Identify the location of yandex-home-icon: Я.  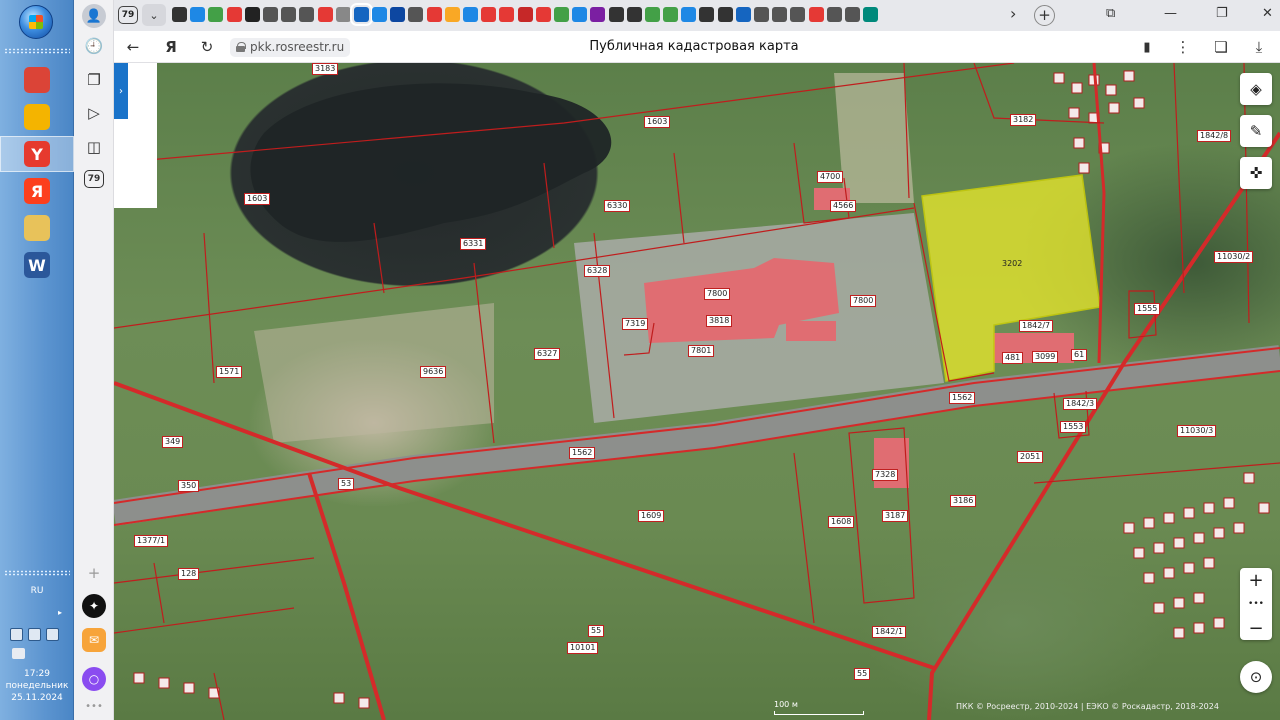
(171, 47).